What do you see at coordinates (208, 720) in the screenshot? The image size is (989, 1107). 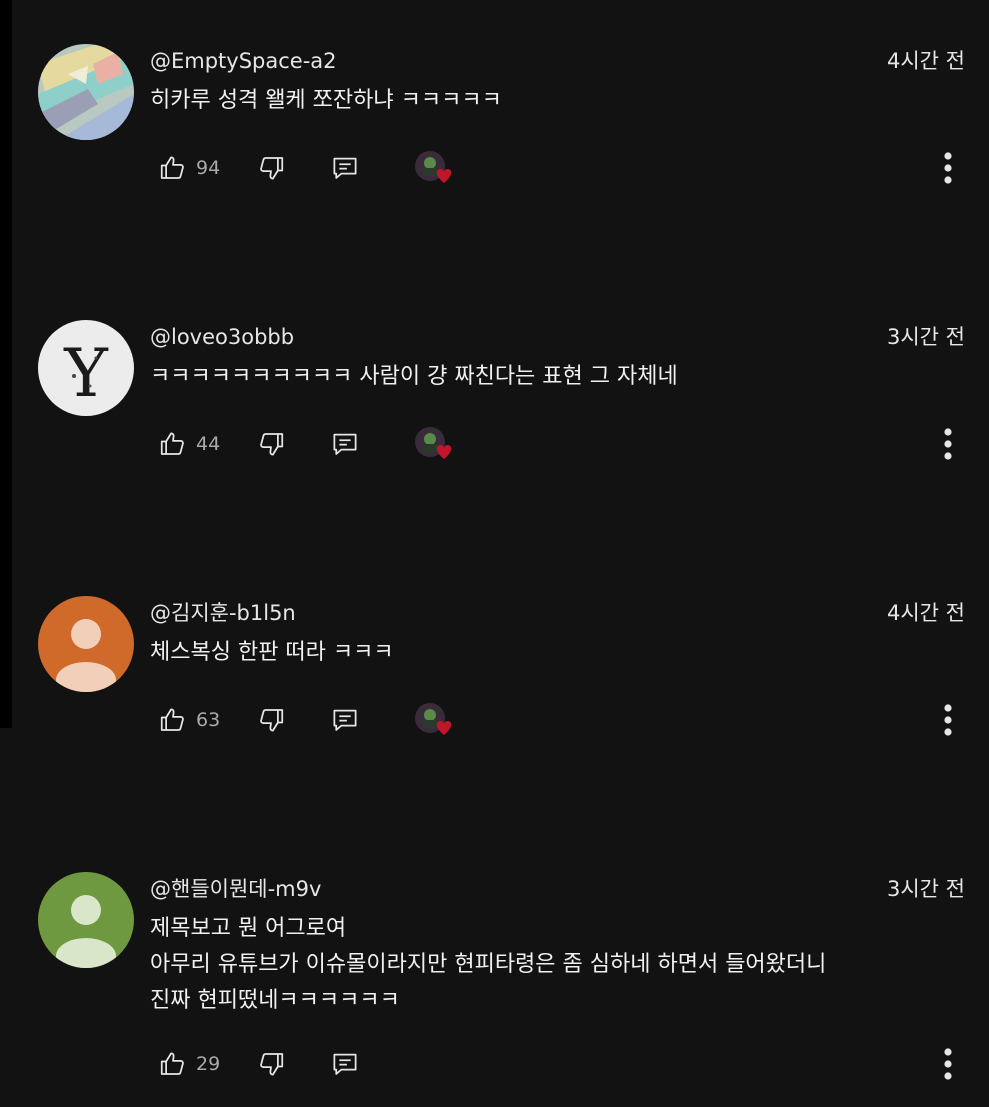 I see `like-count: 63` at bounding box center [208, 720].